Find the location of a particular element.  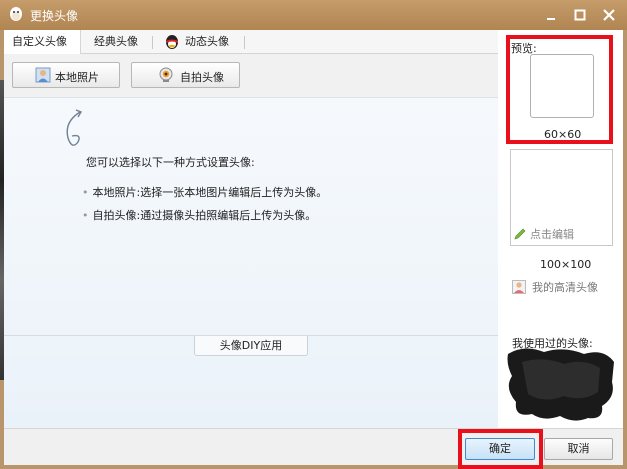

hd-avatar-link: 我的高清头像 is located at coordinates (555, 287).